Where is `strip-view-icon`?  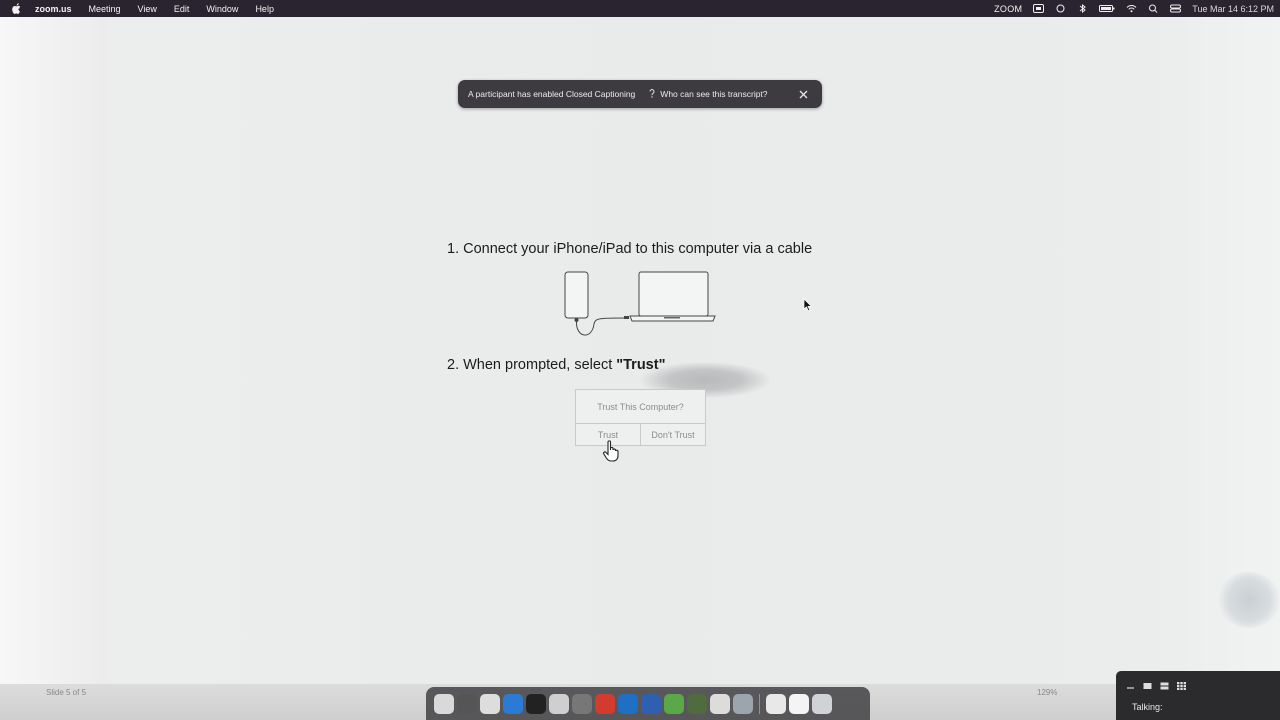 strip-view-icon is located at coordinates (1164, 683).